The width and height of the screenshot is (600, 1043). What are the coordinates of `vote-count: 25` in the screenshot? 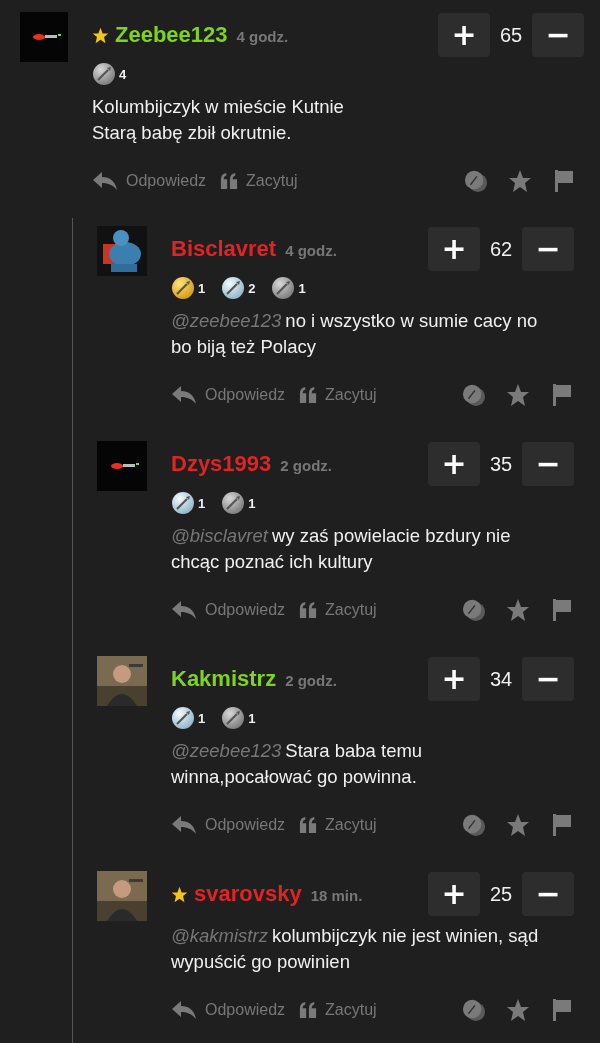 It's located at (501, 894).